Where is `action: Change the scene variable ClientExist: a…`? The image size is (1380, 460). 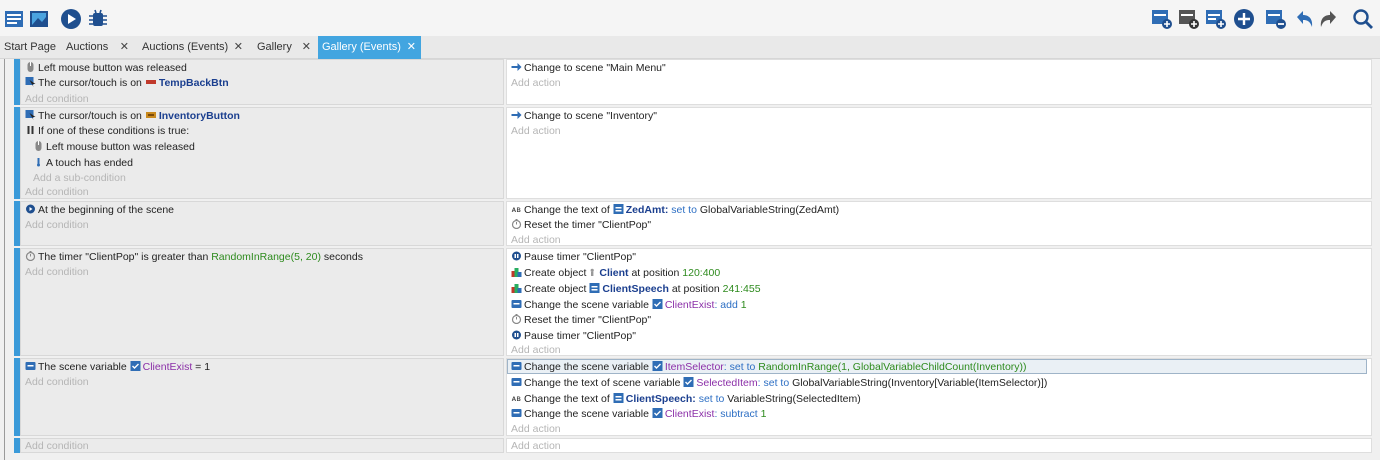 action: Change the scene variable ClientExist: a… is located at coordinates (629, 305).